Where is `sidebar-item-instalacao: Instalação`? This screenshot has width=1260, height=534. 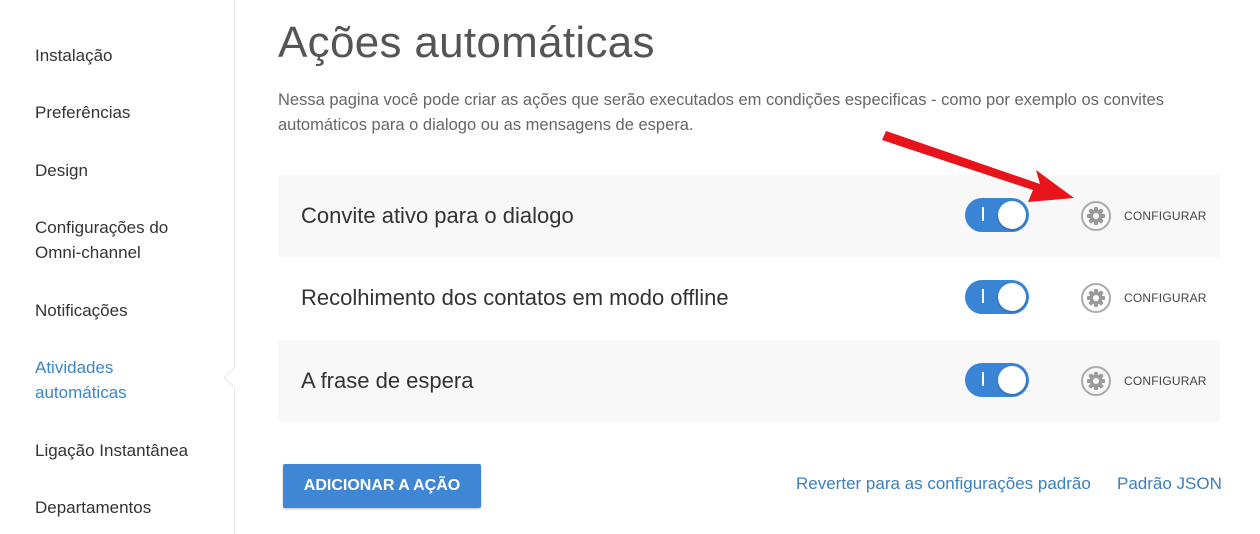
sidebar-item-instalacao: Instalação is located at coordinates (130, 55).